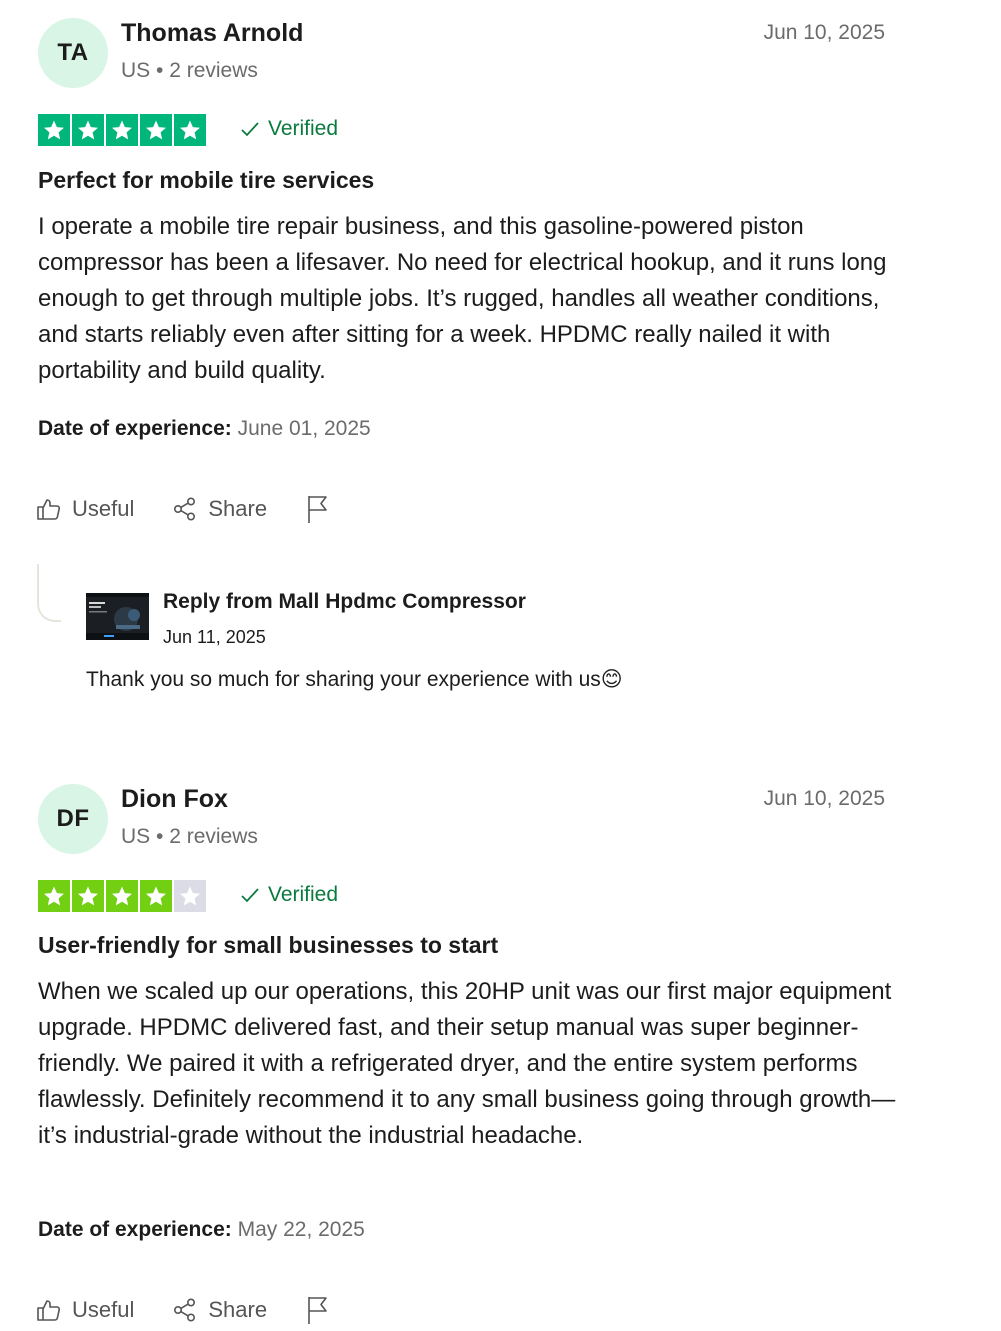 The height and width of the screenshot is (1331, 1001). Describe the element at coordinates (304, 428) in the screenshot. I see `date-of-experience-value: June 01, 2025` at that location.